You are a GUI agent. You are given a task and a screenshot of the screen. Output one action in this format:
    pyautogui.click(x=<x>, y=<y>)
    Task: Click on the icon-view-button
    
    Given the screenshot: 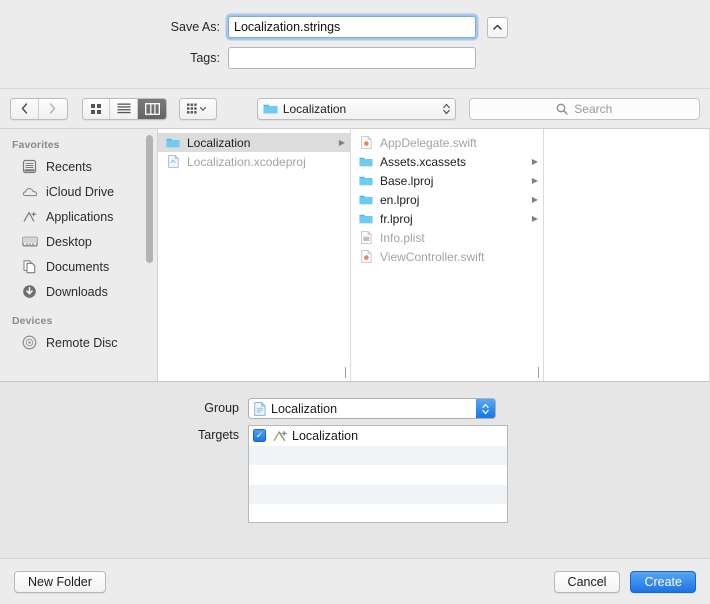 What is the action you would take?
    pyautogui.click(x=97, y=108)
    